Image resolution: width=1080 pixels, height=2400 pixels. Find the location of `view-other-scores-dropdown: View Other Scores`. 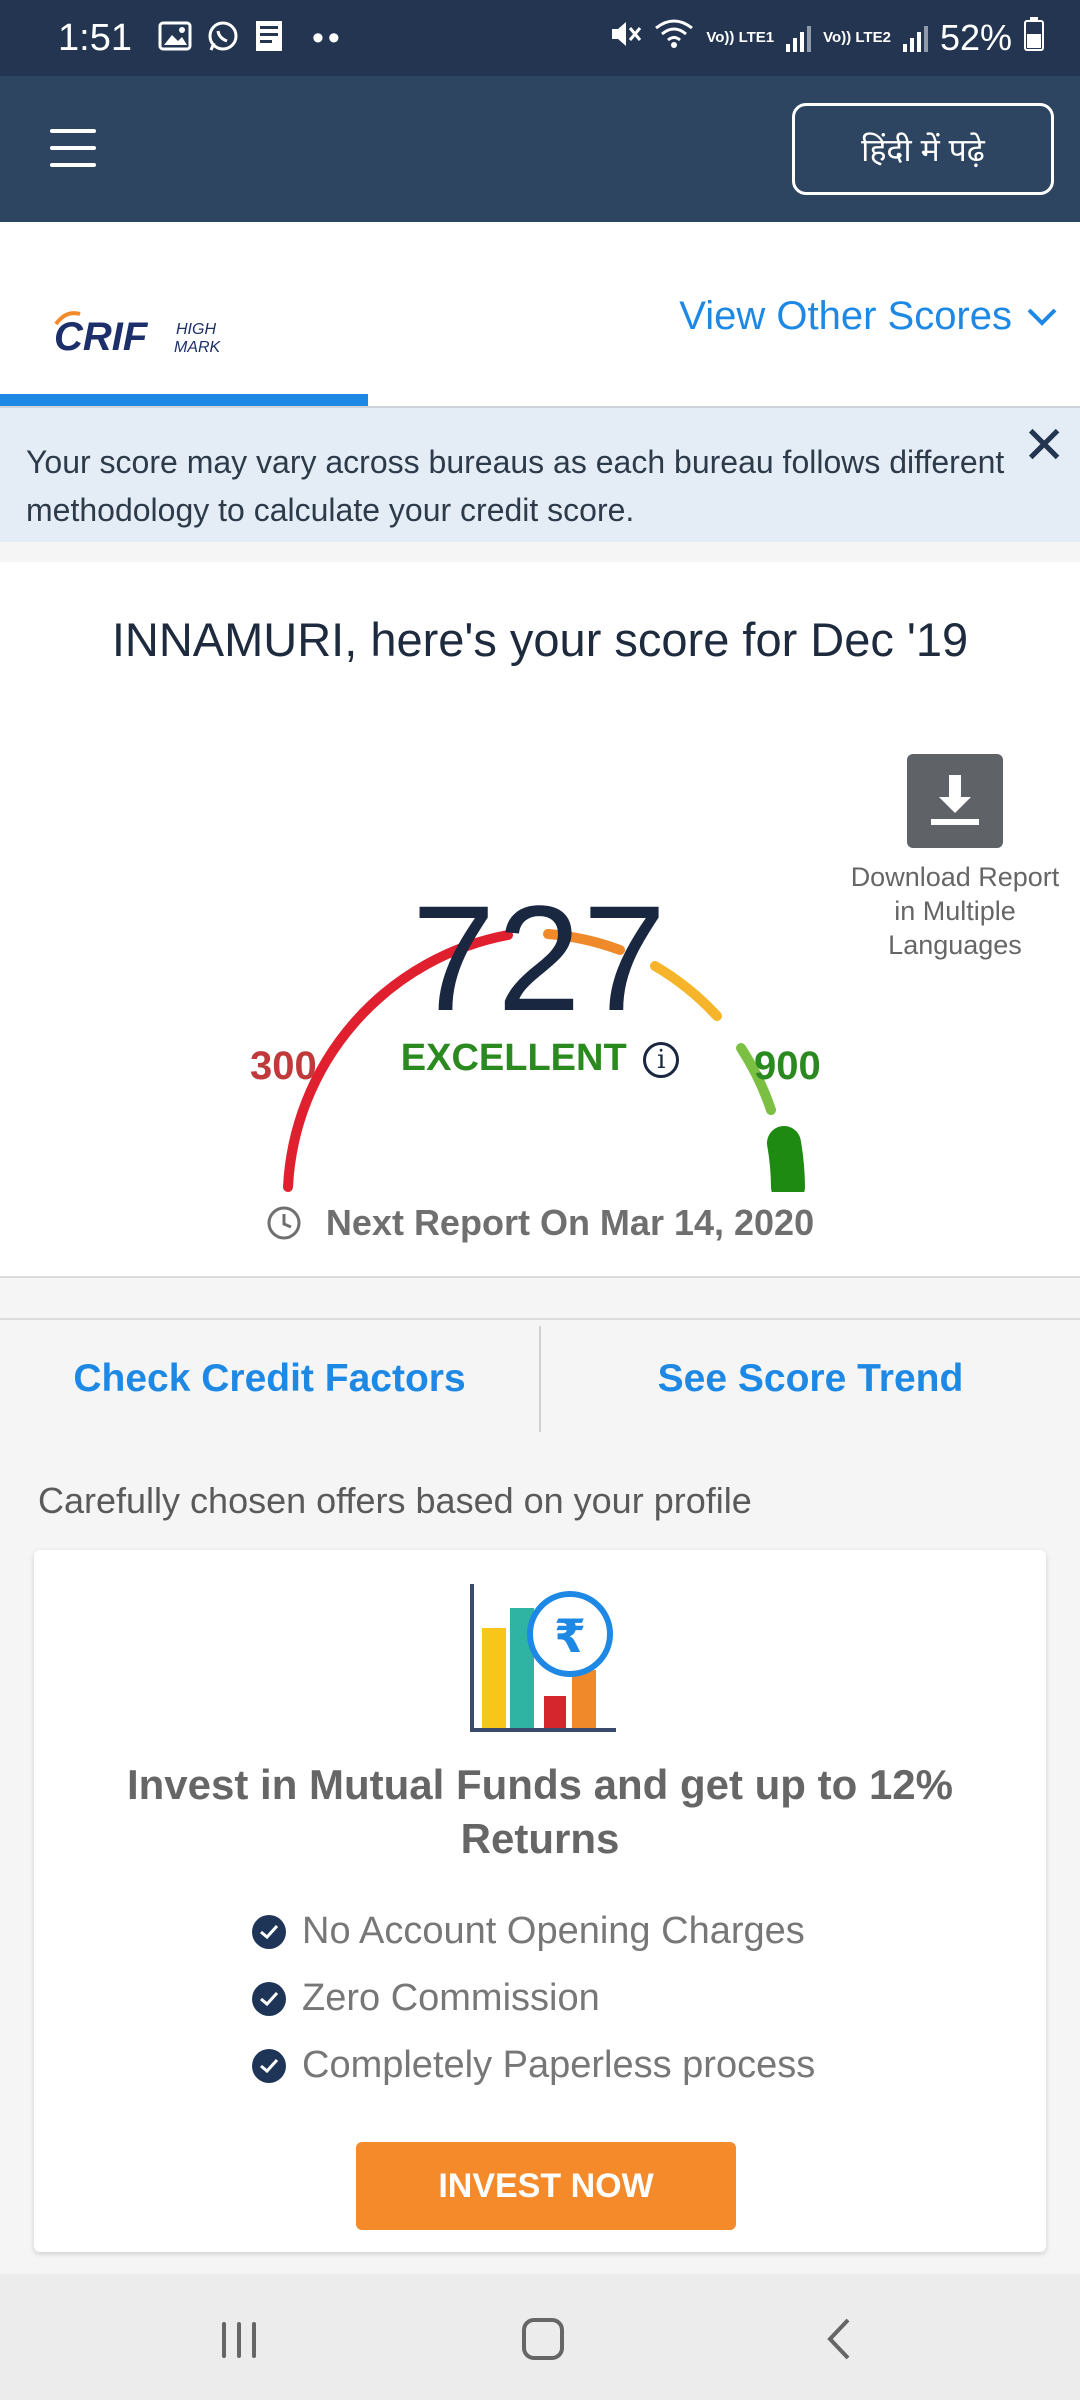

view-other-scores-dropdown: View Other Scores is located at coordinates (868, 316).